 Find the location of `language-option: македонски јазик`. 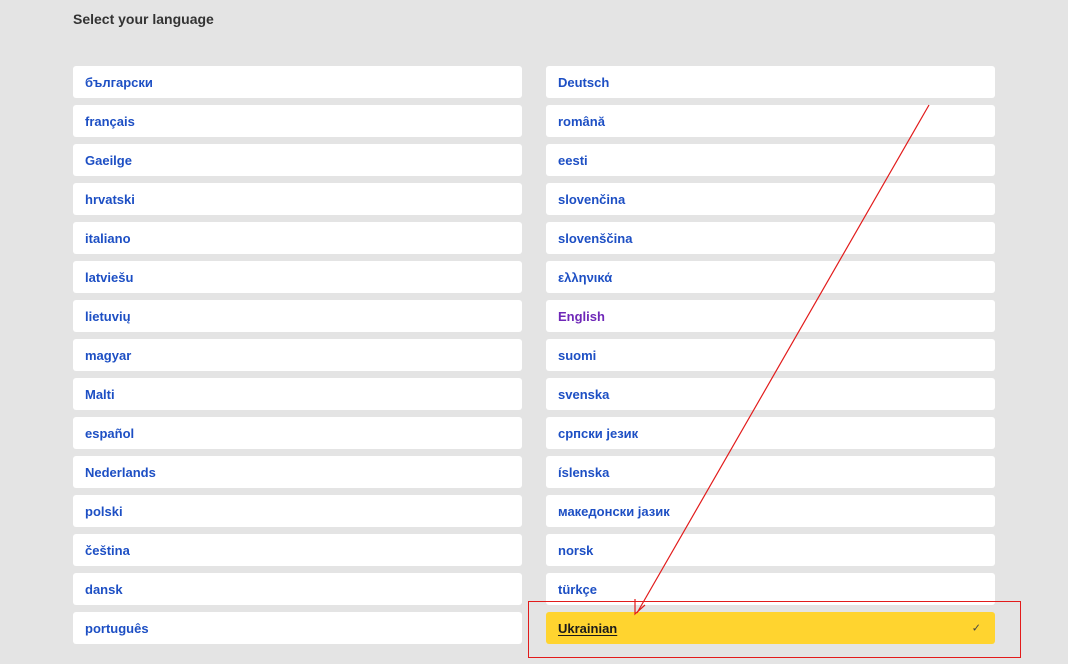

language-option: македонски јазик is located at coordinates (770, 511).